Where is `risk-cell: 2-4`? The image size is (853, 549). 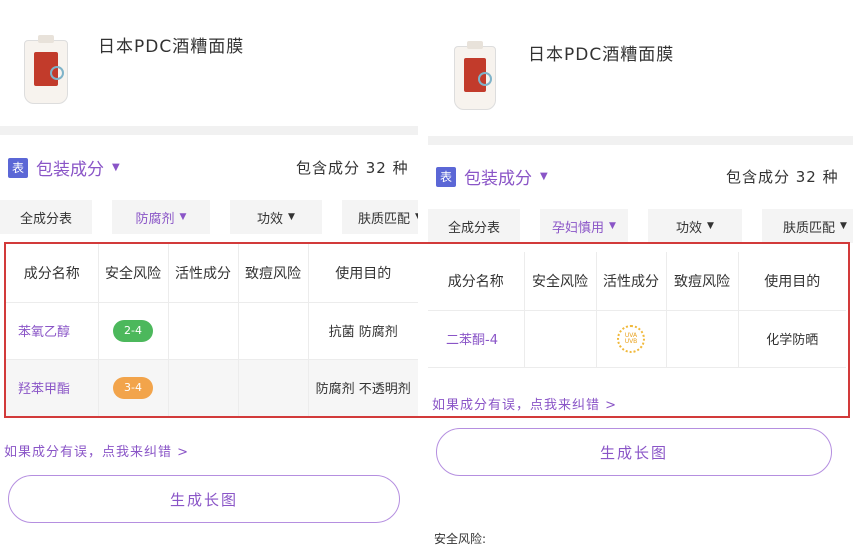 risk-cell: 2-4 is located at coordinates (133, 331).